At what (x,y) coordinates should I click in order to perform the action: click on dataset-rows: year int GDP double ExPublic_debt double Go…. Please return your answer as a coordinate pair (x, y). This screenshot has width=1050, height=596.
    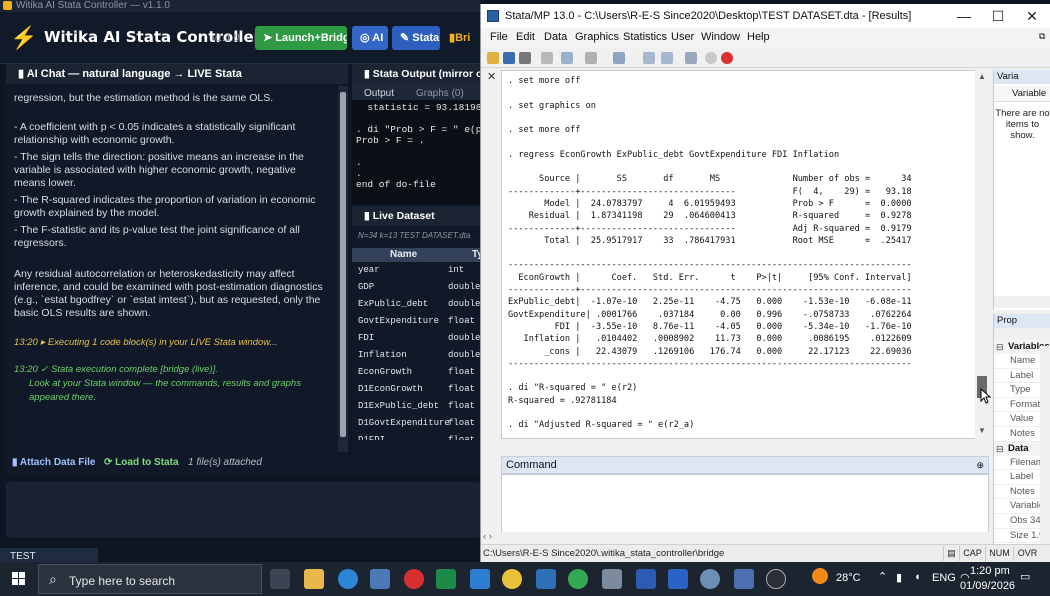
    Looking at the image, I should click on (416, 351).